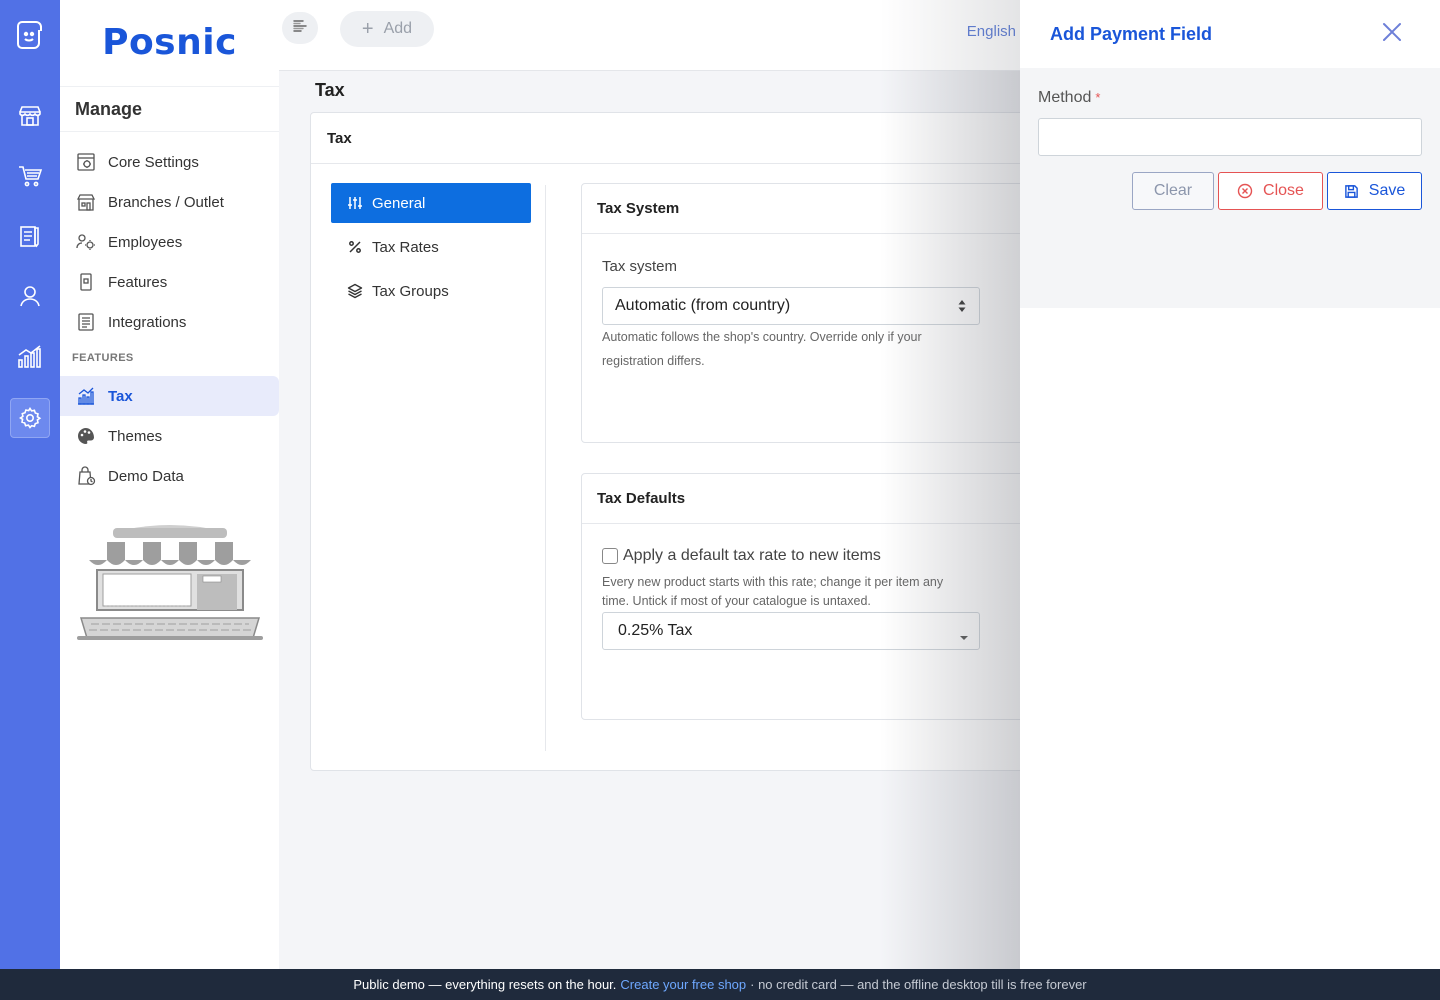 The height and width of the screenshot is (1000, 1440). What do you see at coordinates (30, 418) in the screenshot?
I see `settings-gear-icon` at bounding box center [30, 418].